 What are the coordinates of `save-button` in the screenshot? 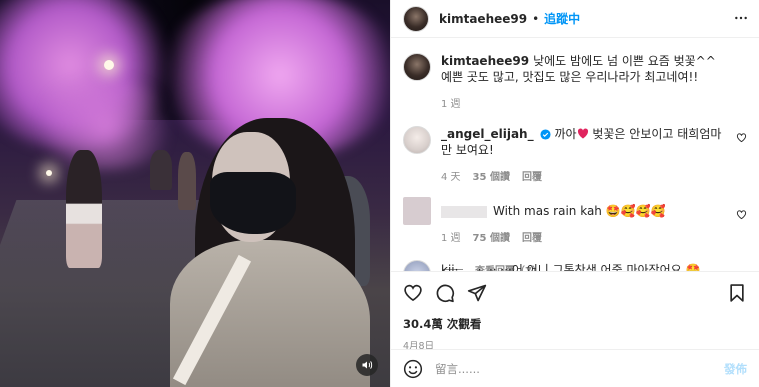 It's located at (737, 293).